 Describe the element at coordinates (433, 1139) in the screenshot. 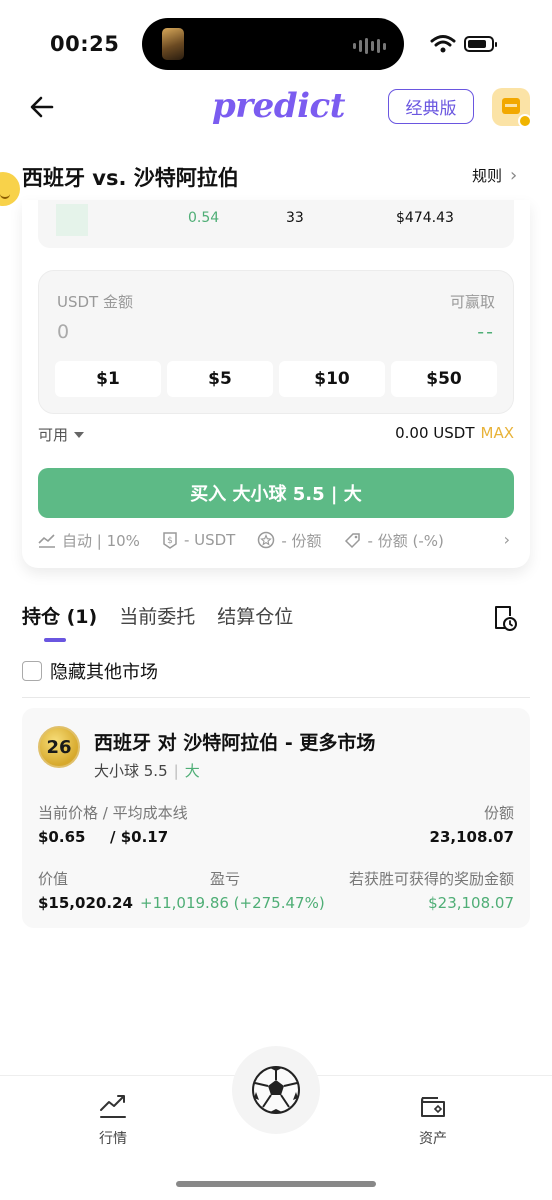

I see `nav-assets-label: 资产` at that location.